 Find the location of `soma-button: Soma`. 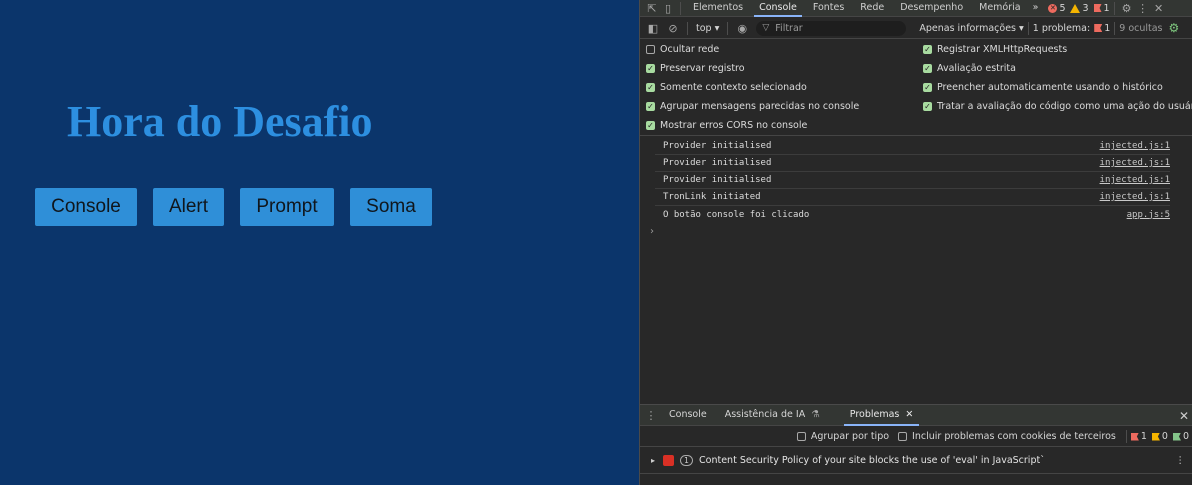

soma-button: Soma is located at coordinates (391, 207).